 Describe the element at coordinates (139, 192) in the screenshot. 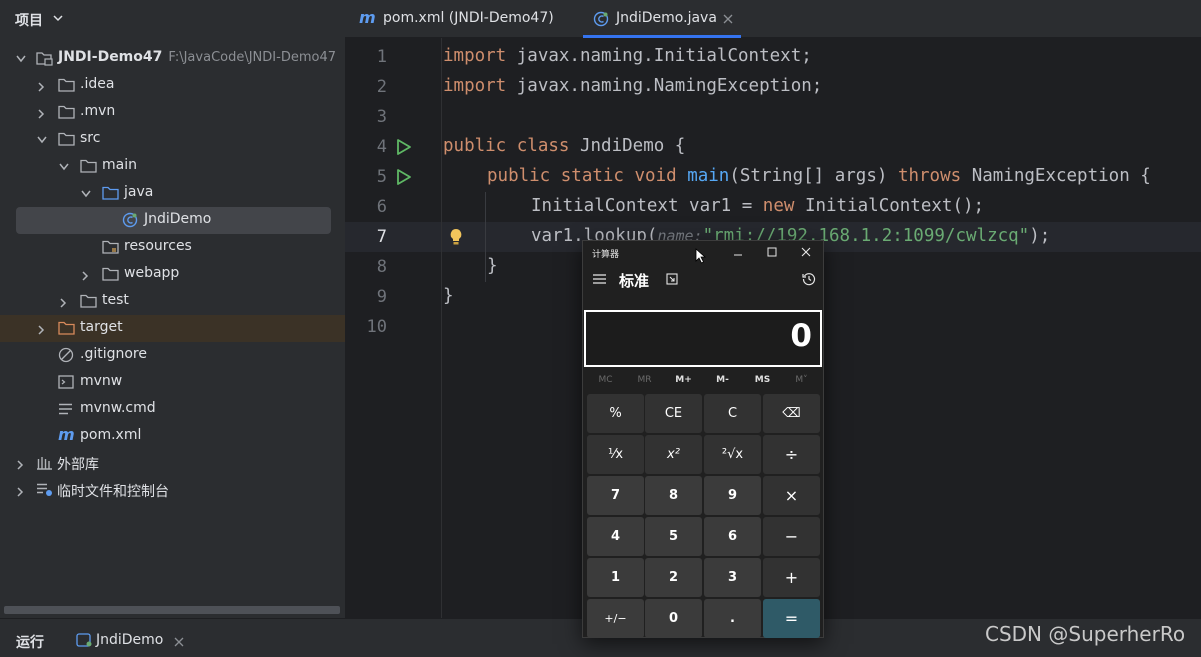

I see `tree-item-label: java` at that location.